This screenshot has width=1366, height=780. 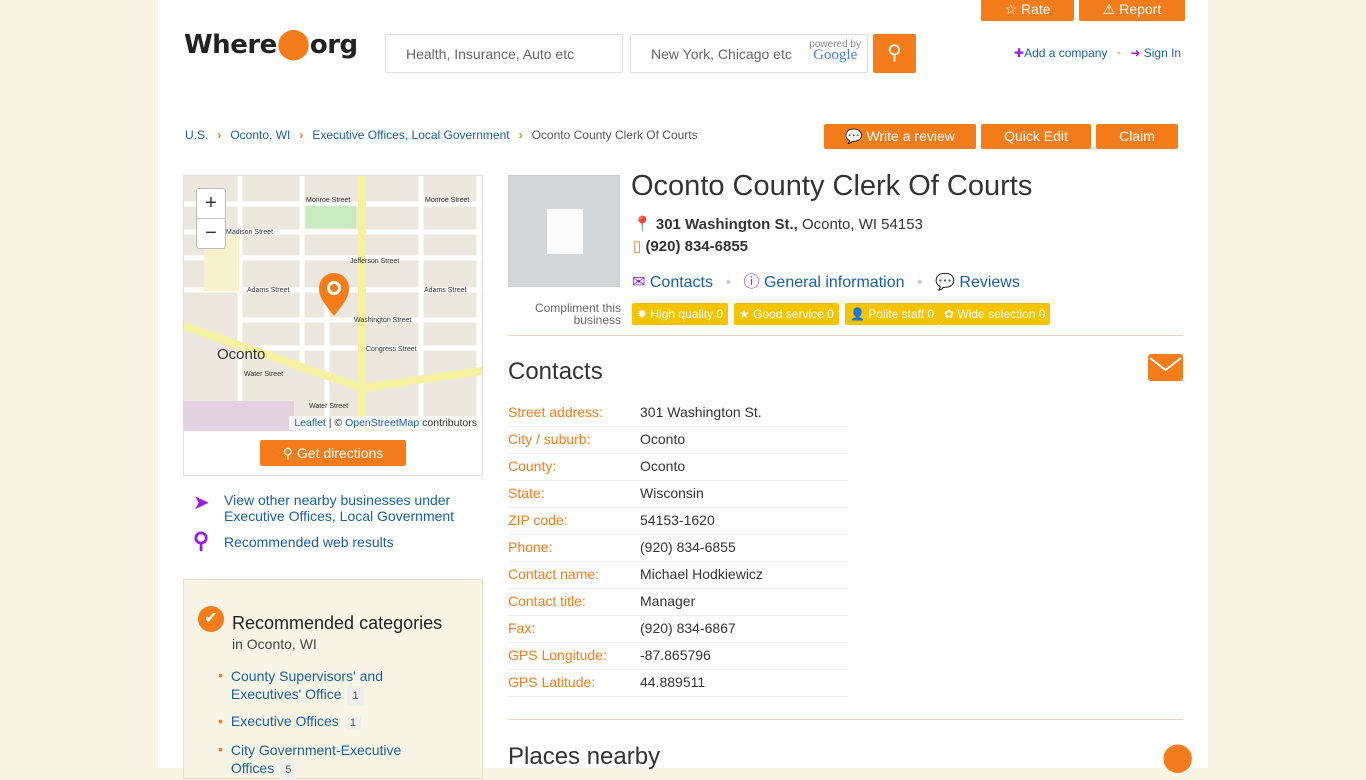 I want to click on header-links: ✚Add a company • ➜ Sign In, so click(x=1098, y=53).